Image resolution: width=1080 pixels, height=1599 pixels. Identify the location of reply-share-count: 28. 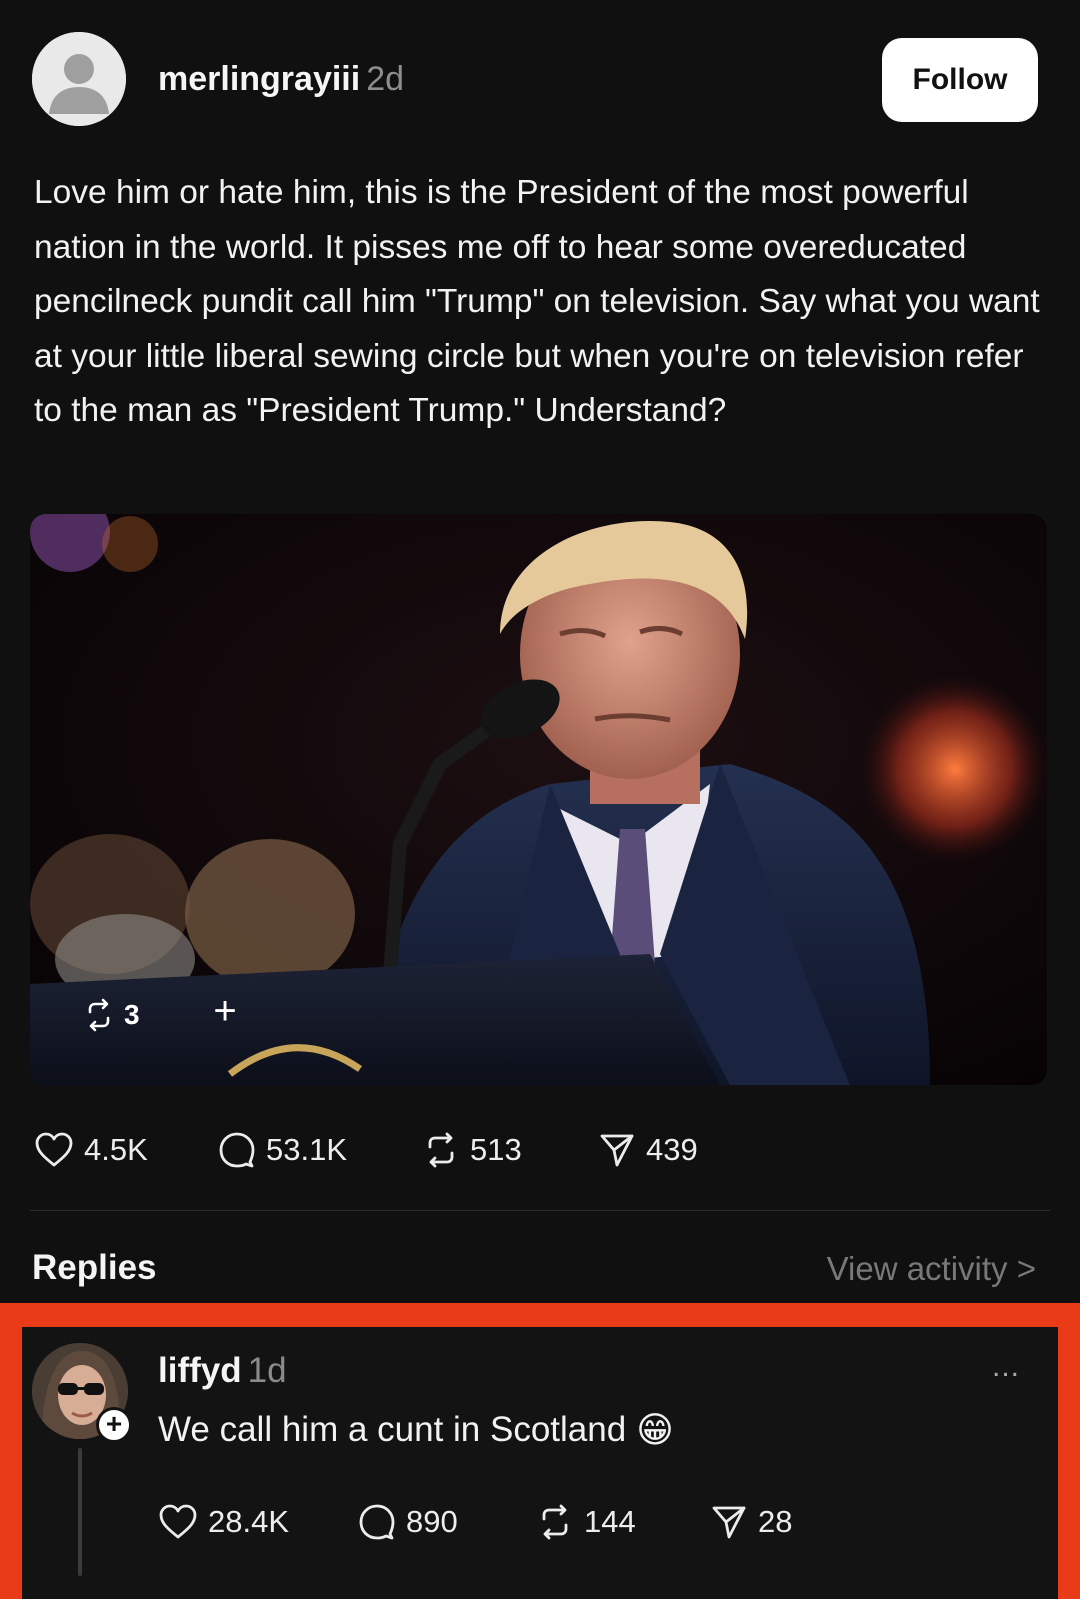
(775, 1521).